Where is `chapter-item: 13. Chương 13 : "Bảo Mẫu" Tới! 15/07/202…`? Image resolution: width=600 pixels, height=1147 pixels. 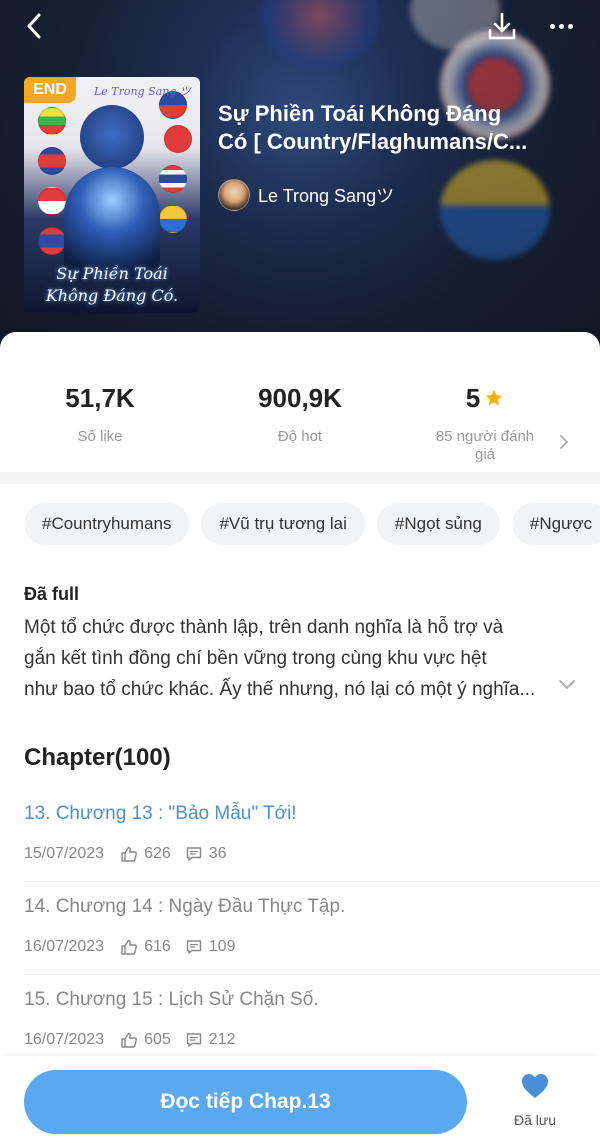 chapter-item: 13. Chương 13 : "Bảo Mẫu" Tới! 15/07/202… is located at coordinates (300, 849).